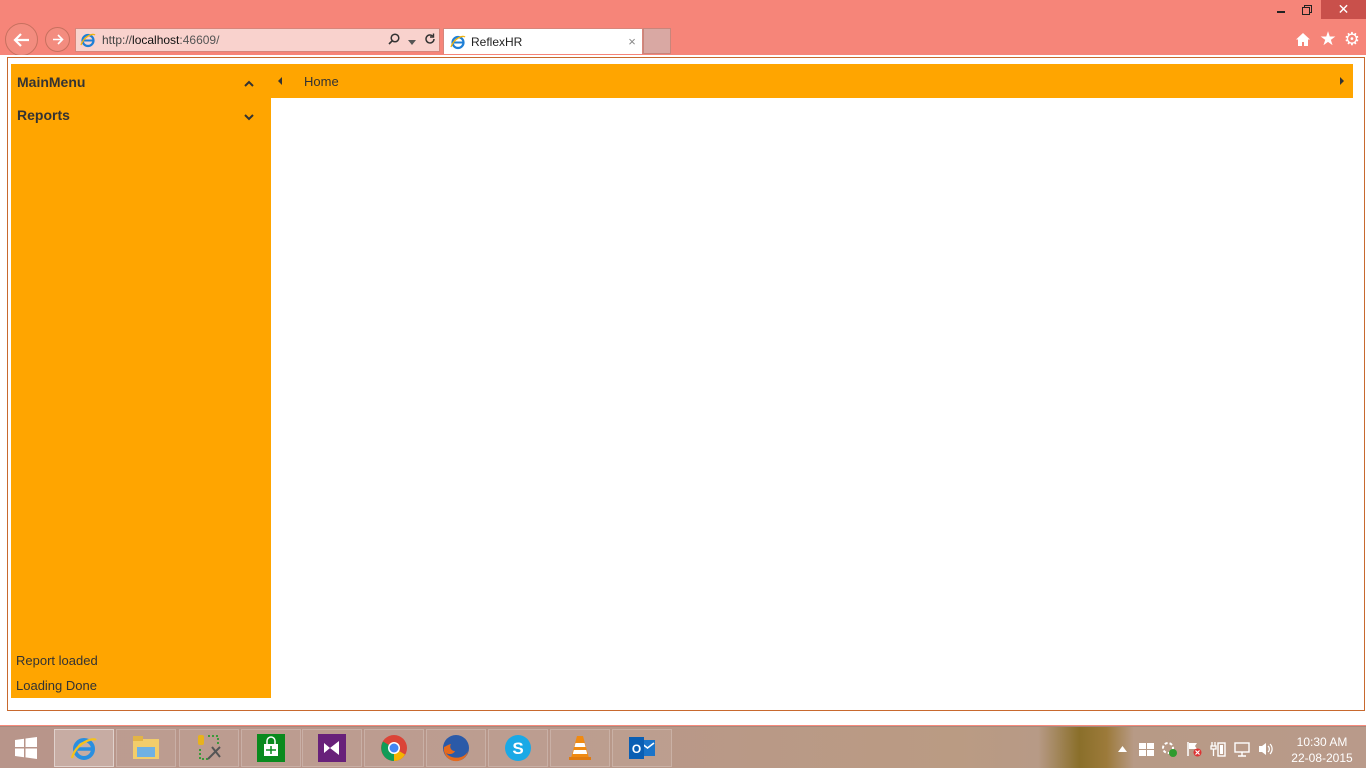 This screenshot has height=768, width=1366. Describe the element at coordinates (1342, 81) in the screenshot. I see `scroll-right-arrow-icon` at that location.